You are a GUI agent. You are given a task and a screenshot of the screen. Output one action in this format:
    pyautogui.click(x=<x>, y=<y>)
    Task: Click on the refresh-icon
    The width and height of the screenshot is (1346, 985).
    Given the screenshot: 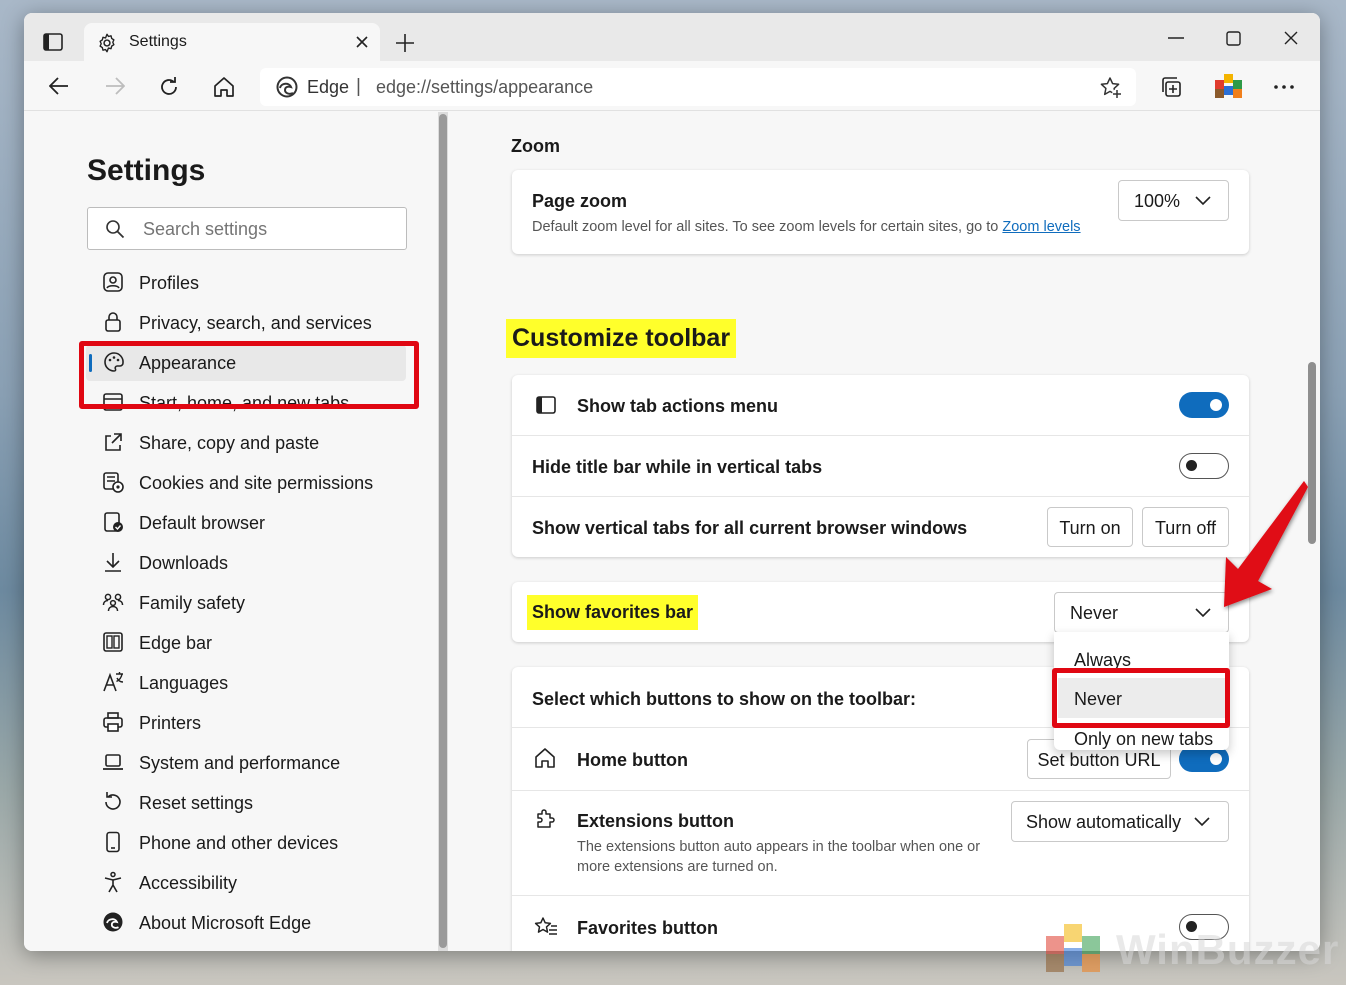 What is the action you would take?
    pyautogui.click(x=169, y=87)
    